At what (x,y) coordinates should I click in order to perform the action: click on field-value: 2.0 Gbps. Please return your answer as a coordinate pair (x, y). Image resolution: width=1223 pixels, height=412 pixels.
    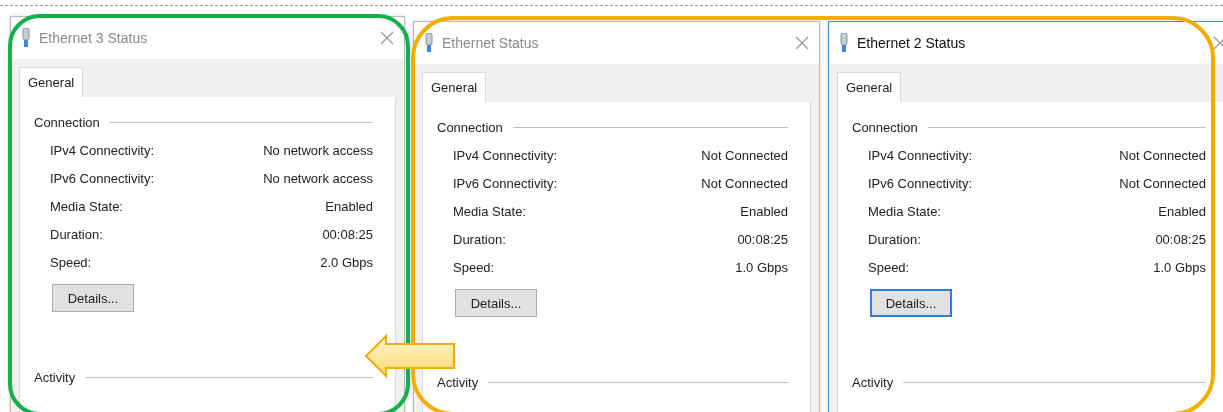
    Looking at the image, I should click on (346, 262).